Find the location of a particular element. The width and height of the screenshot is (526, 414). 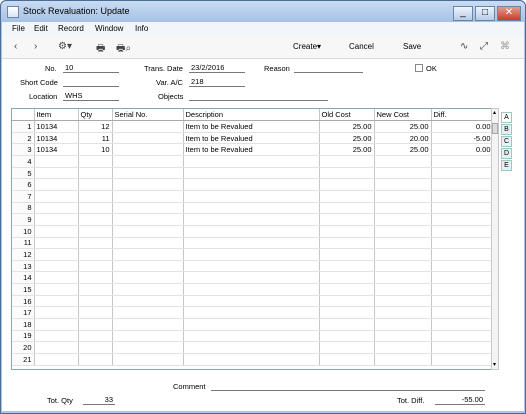

location-field: WHS is located at coordinates (91, 96).